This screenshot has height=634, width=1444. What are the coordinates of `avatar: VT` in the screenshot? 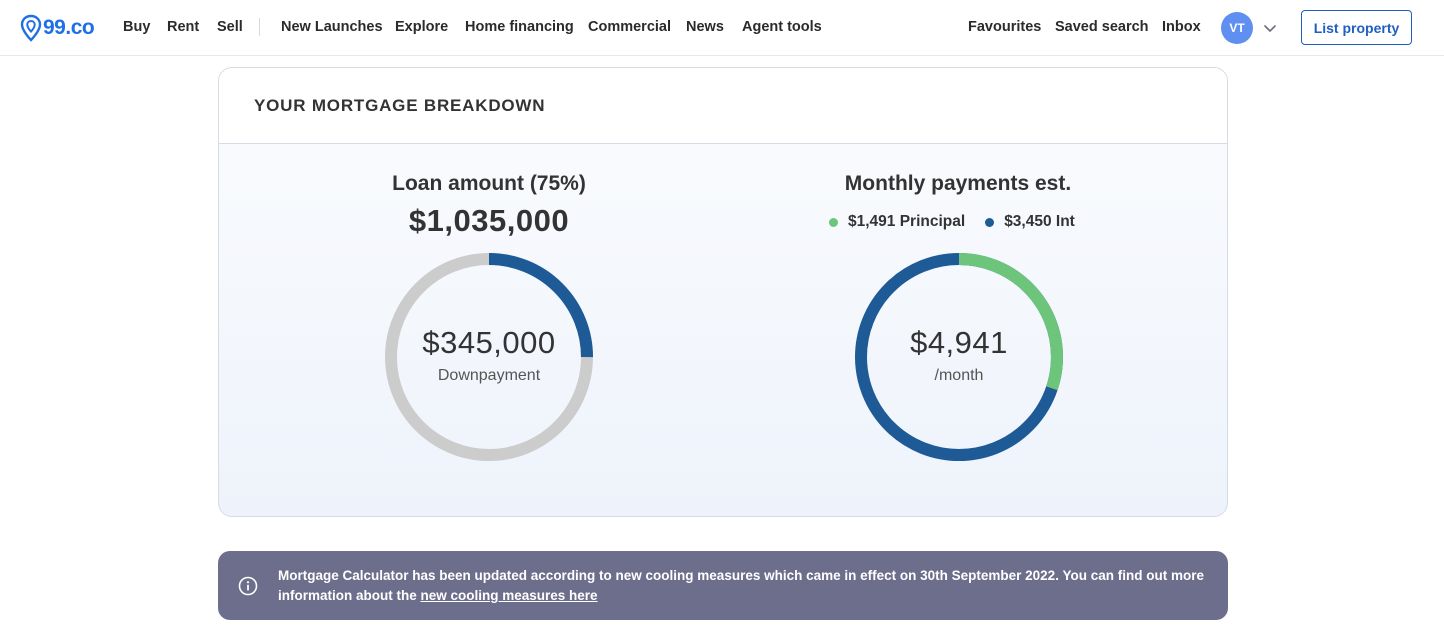 It's located at (1237, 28).